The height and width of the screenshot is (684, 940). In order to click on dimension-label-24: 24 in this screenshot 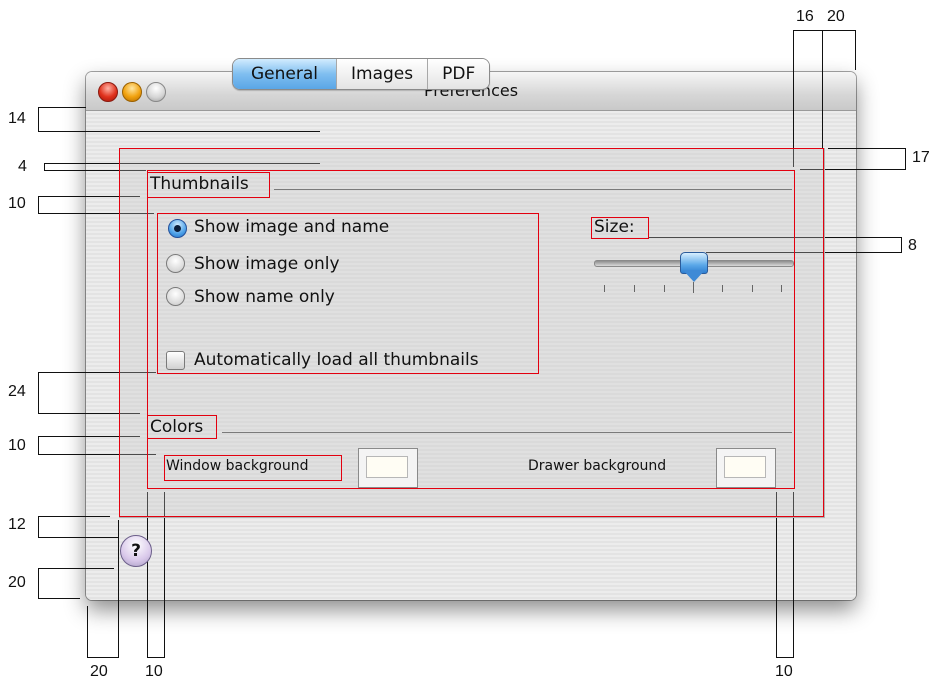, I will do `click(17, 391)`.